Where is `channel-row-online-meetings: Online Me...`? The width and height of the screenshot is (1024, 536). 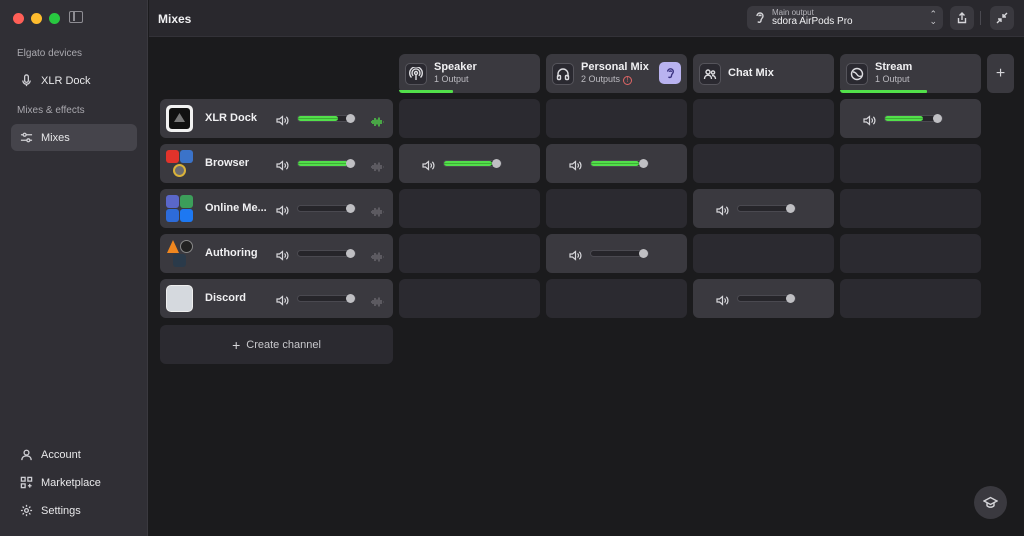
channel-row-online-meetings: Online Me... is located at coordinates (276, 208).